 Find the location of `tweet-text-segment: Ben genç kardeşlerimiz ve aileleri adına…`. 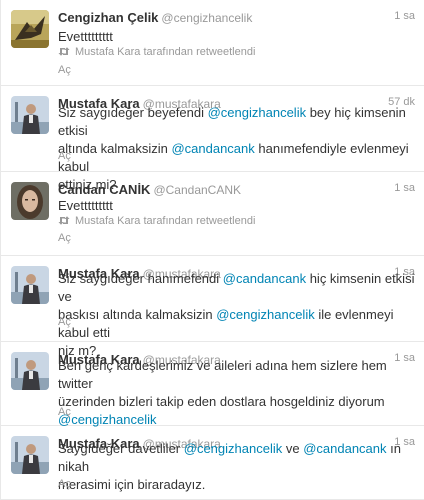

tweet-text-segment: Ben genç kardeşlerimiz ve aileleri adına… is located at coordinates (222, 374).